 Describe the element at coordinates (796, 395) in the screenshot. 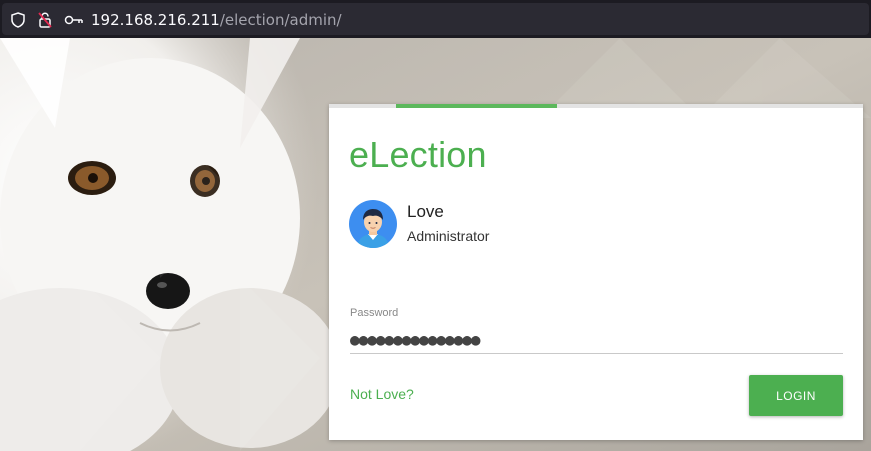

I see `login-button: LOGIN` at that location.